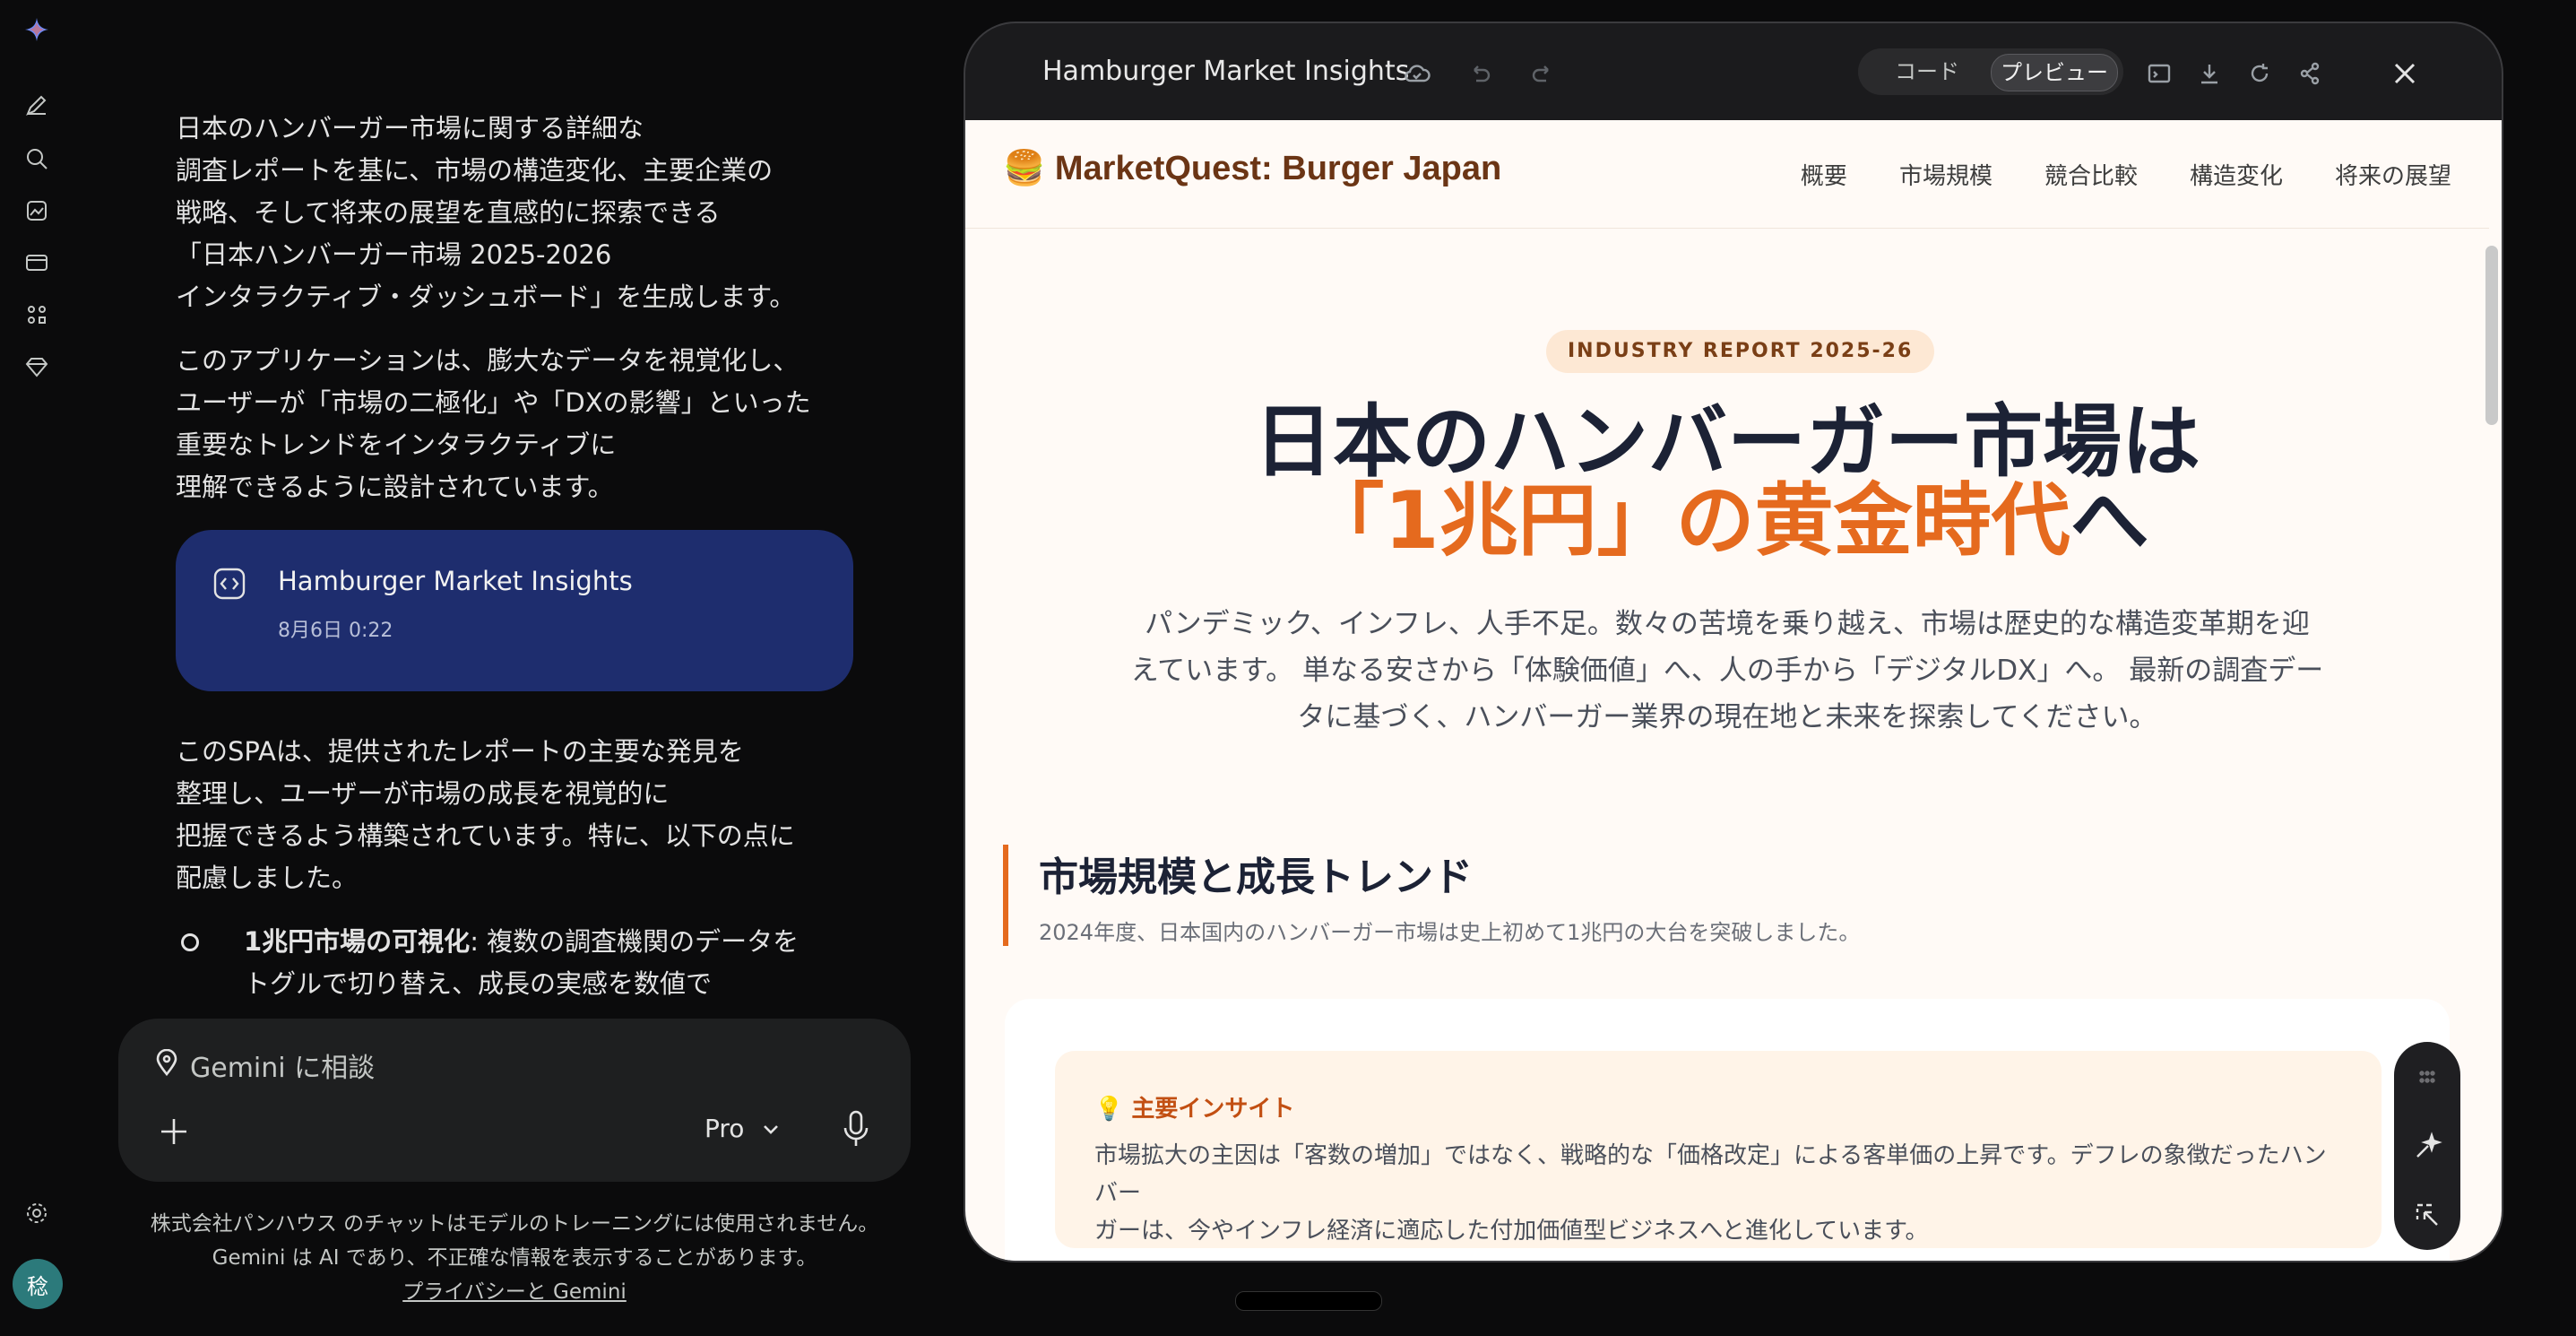  I want to click on select-element-icon, so click(2427, 1215).